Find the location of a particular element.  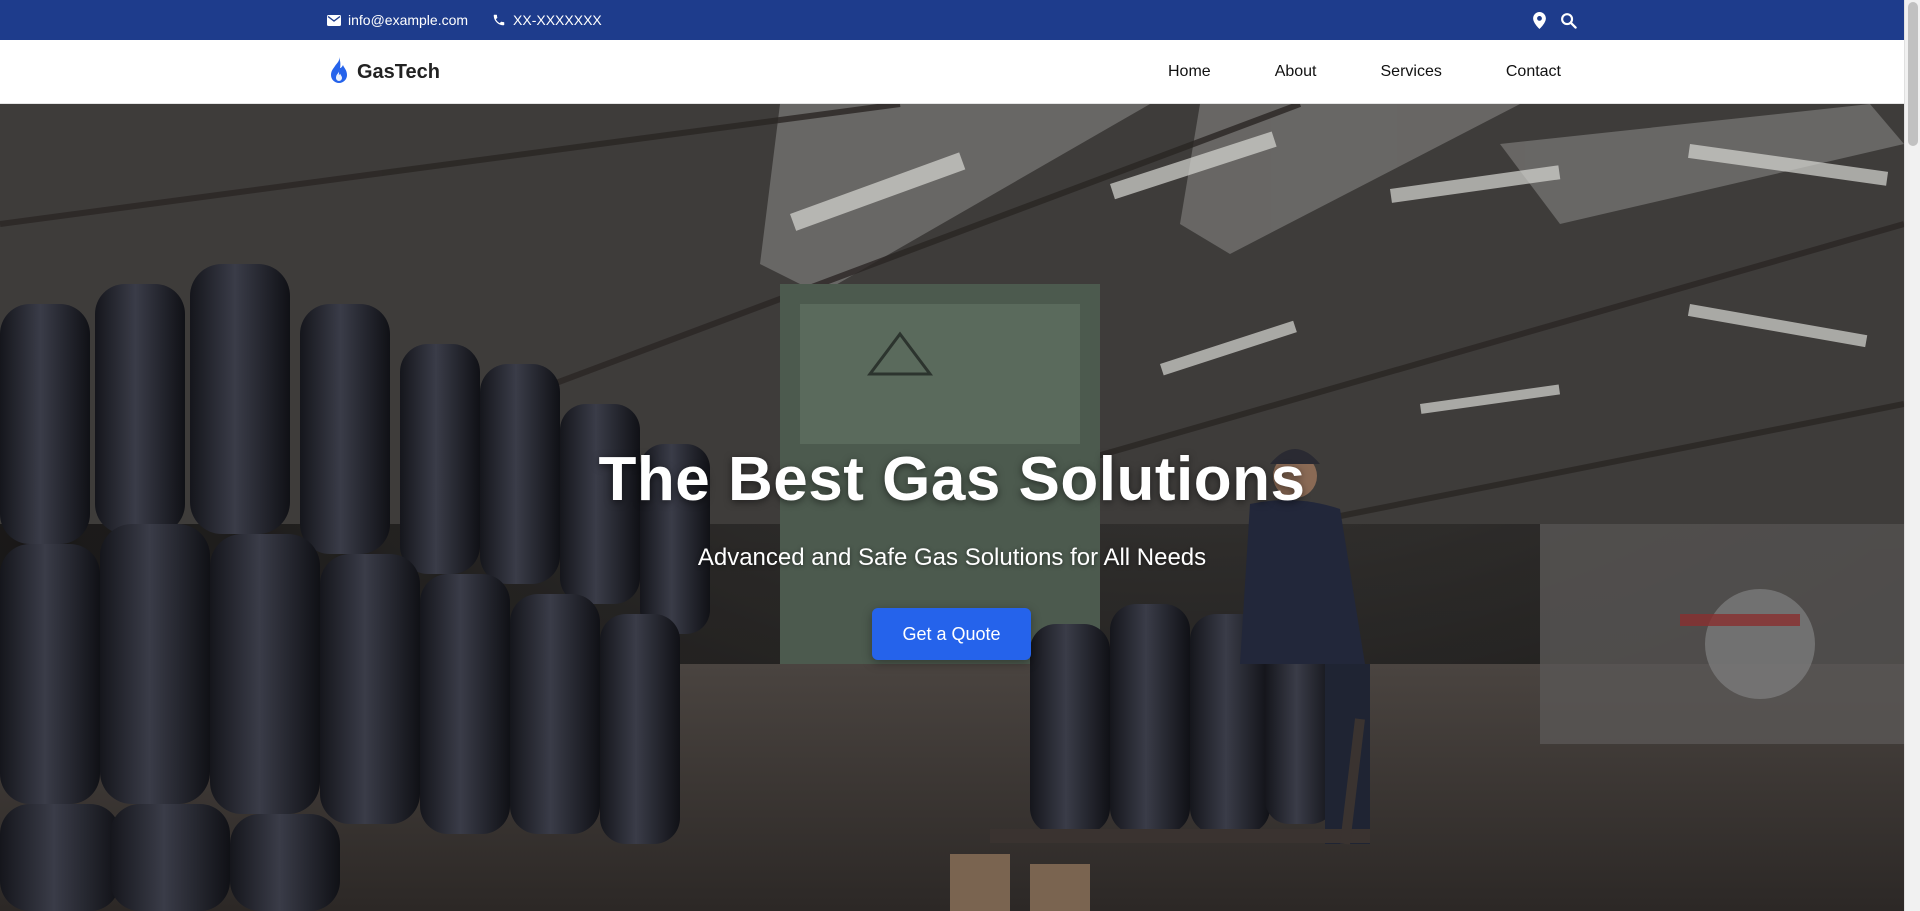

phone-icon is located at coordinates (499, 20).